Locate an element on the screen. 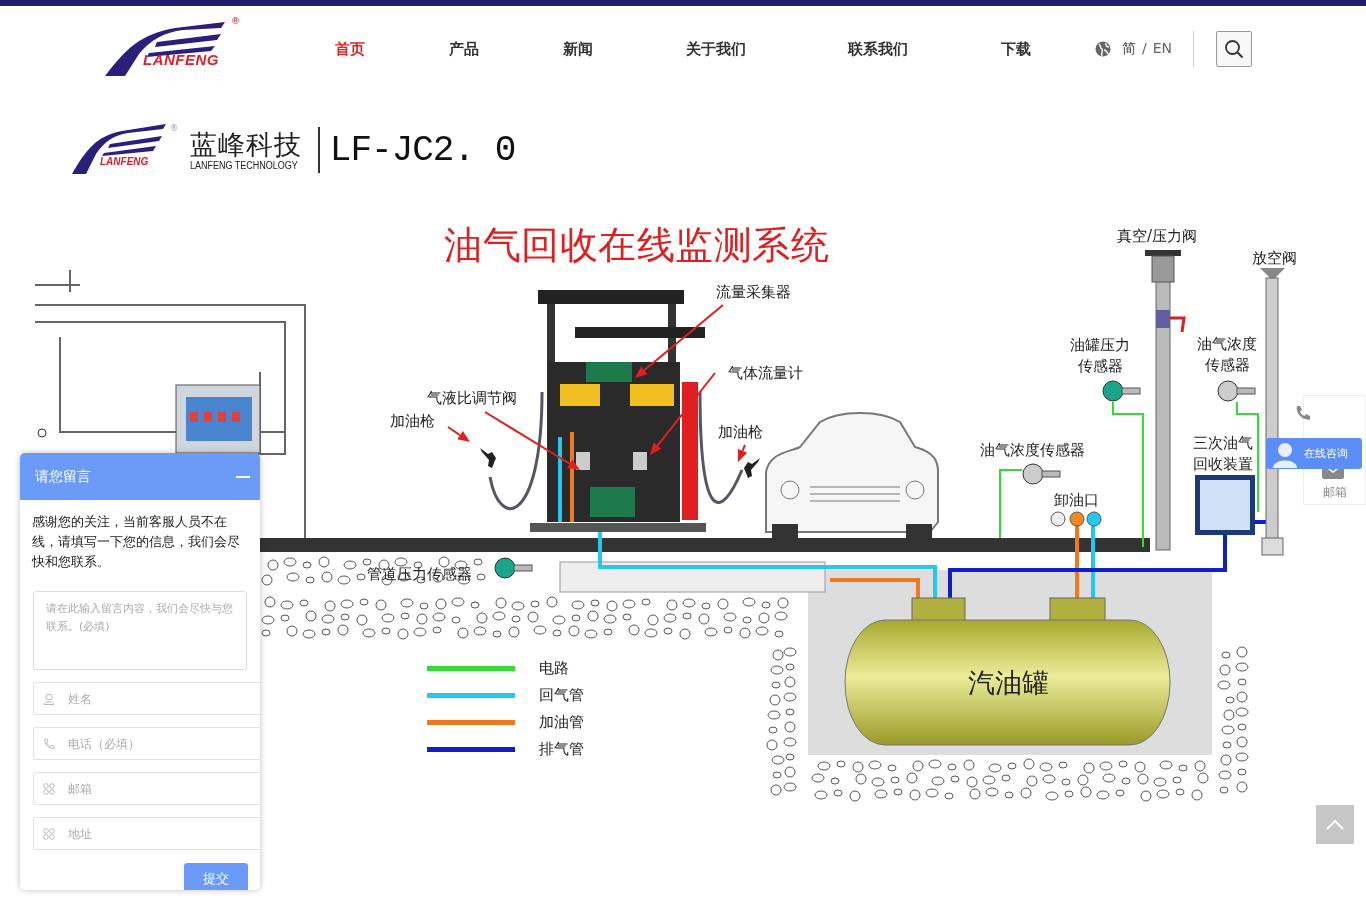 The image size is (1366, 900). vapor-return-pipe is located at coordinates (1093, 562).